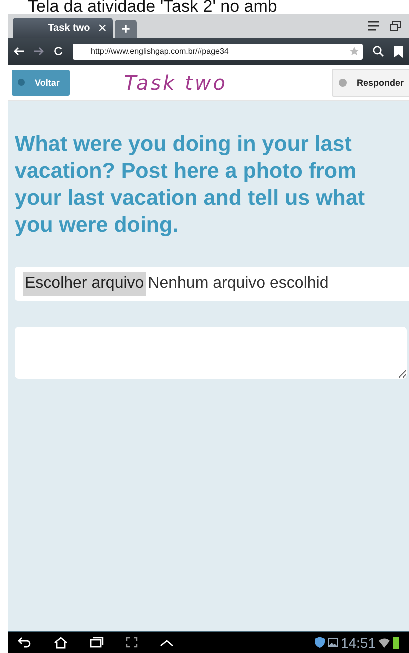 The height and width of the screenshot is (653, 409). I want to click on file-input: Escolher arquivo Nenhum arquivo escolhid, so click(212, 284).